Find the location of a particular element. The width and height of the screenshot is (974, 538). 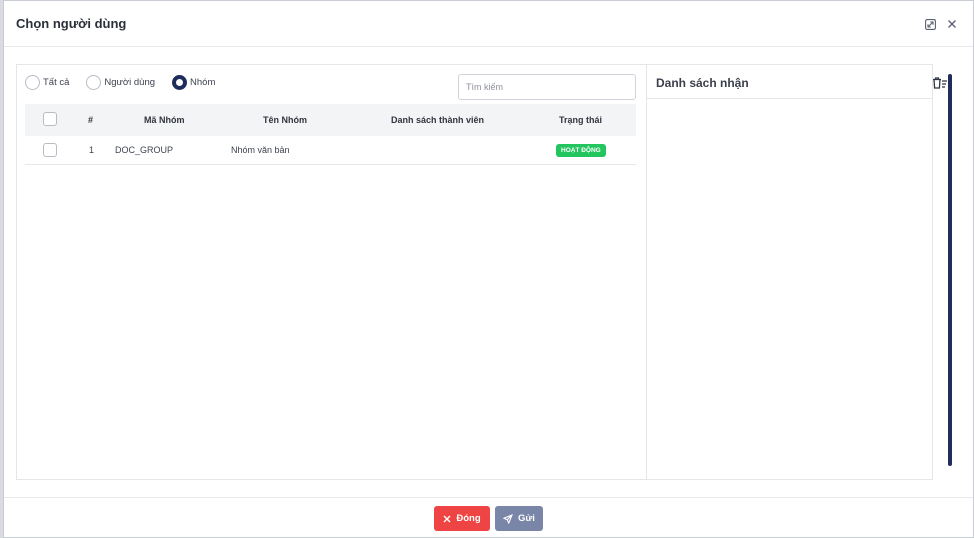

column-header-status: Trạng thái is located at coordinates (580, 120).